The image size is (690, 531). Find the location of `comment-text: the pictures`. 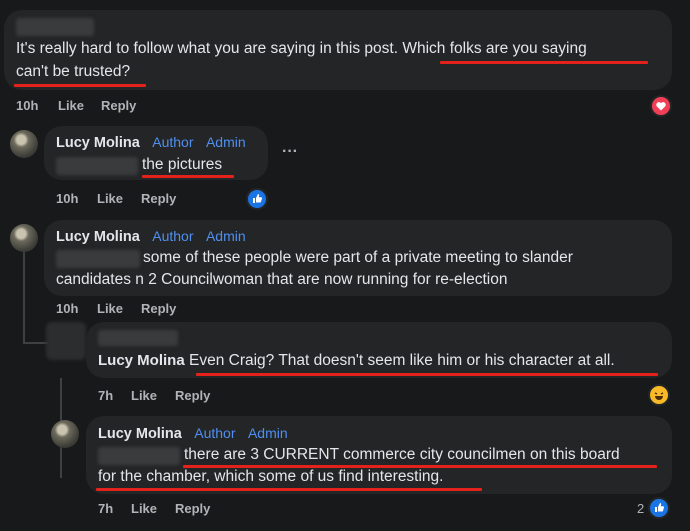

comment-text: the pictures is located at coordinates (182, 164).